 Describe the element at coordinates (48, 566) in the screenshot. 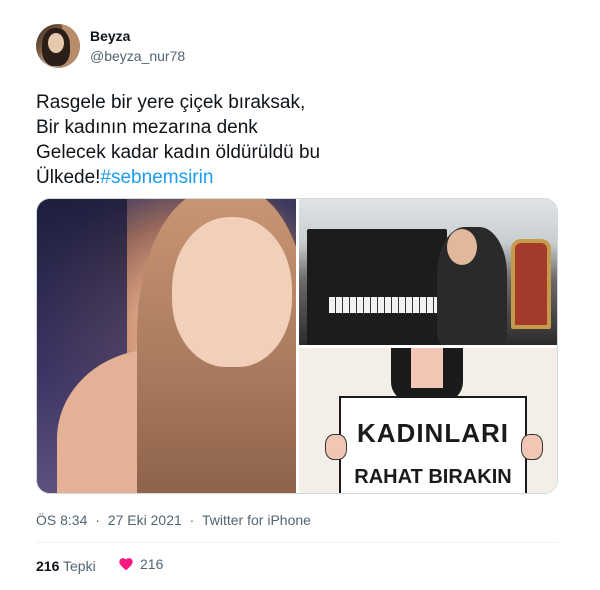

I see `reactions-count: 216` at that location.